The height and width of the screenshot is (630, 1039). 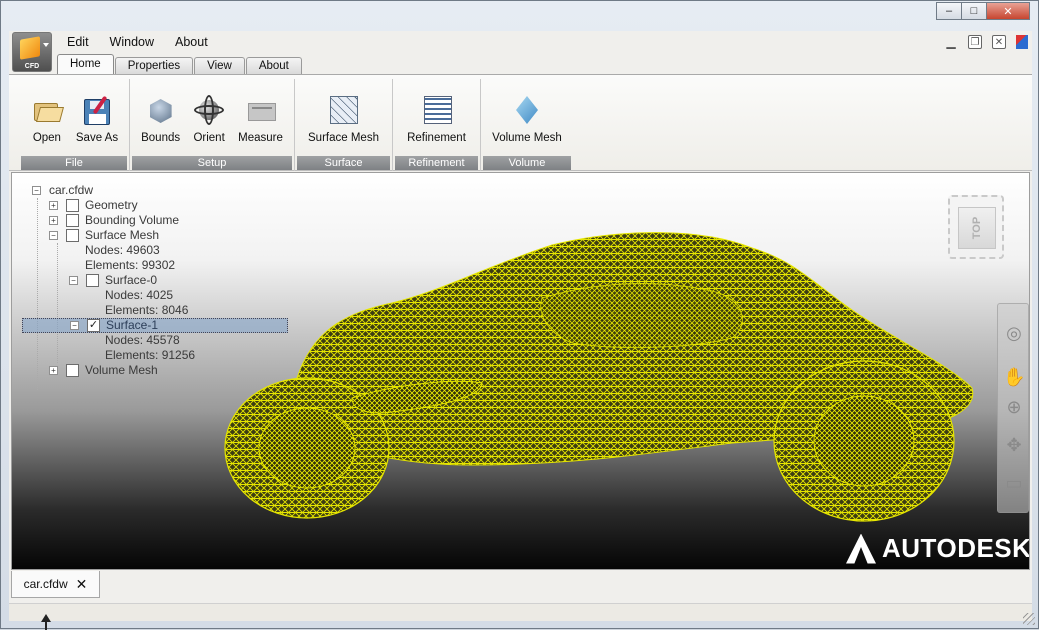 I want to click on group-label-setup: Setup, so click(x=212, y=163).